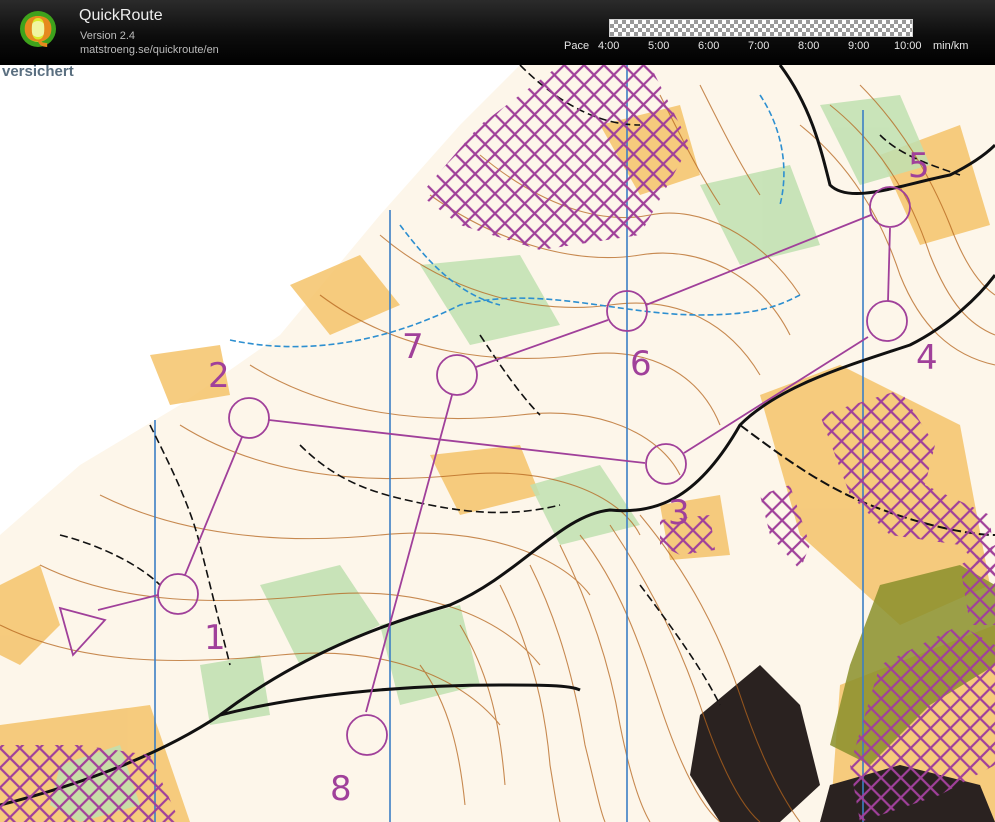  What do you see at coordinates (341, 789) in the screenshot?
I see `control-number: 8` at bounding box center [341, 789].